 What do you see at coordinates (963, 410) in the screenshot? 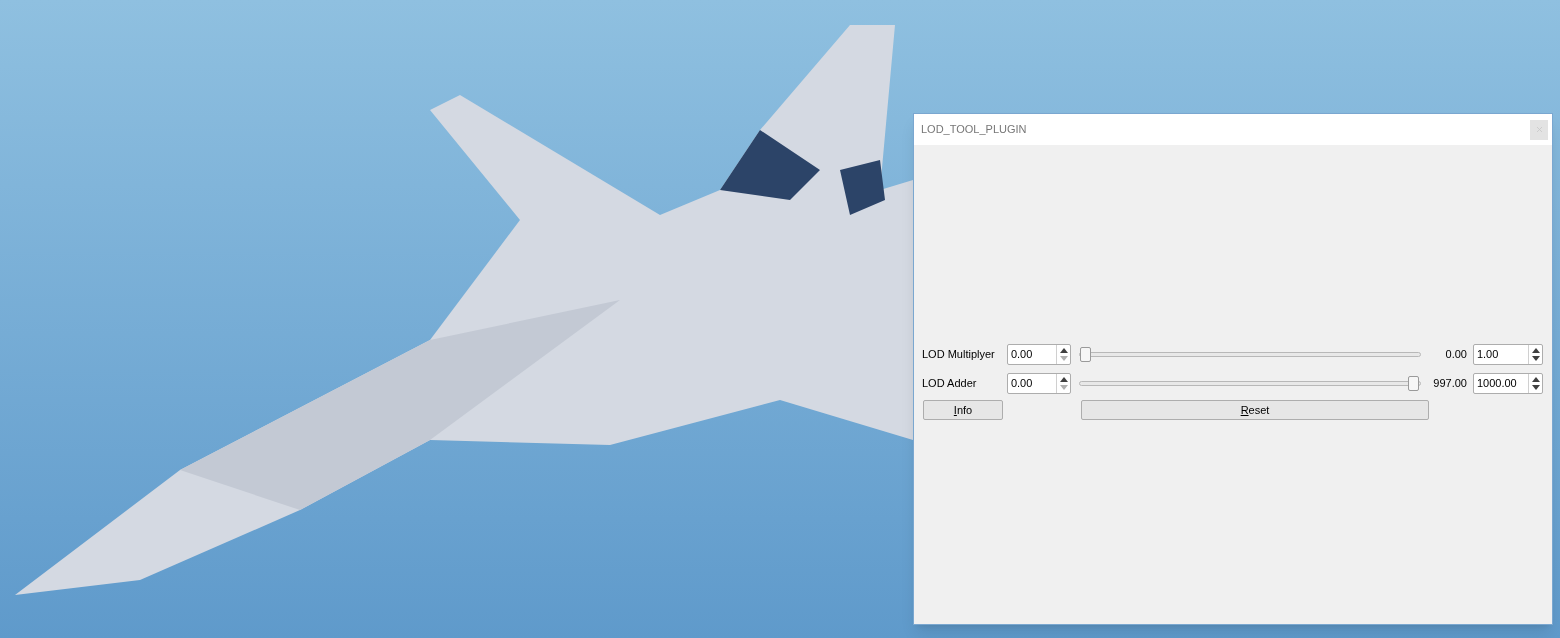
I see `info-button: Info` at bounding box center [963, 410].